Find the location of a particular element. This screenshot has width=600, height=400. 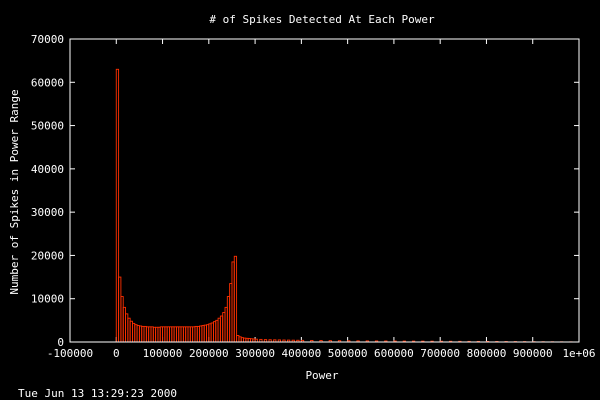

y-tick-label: 40000 is located at coordinates (47, 169).